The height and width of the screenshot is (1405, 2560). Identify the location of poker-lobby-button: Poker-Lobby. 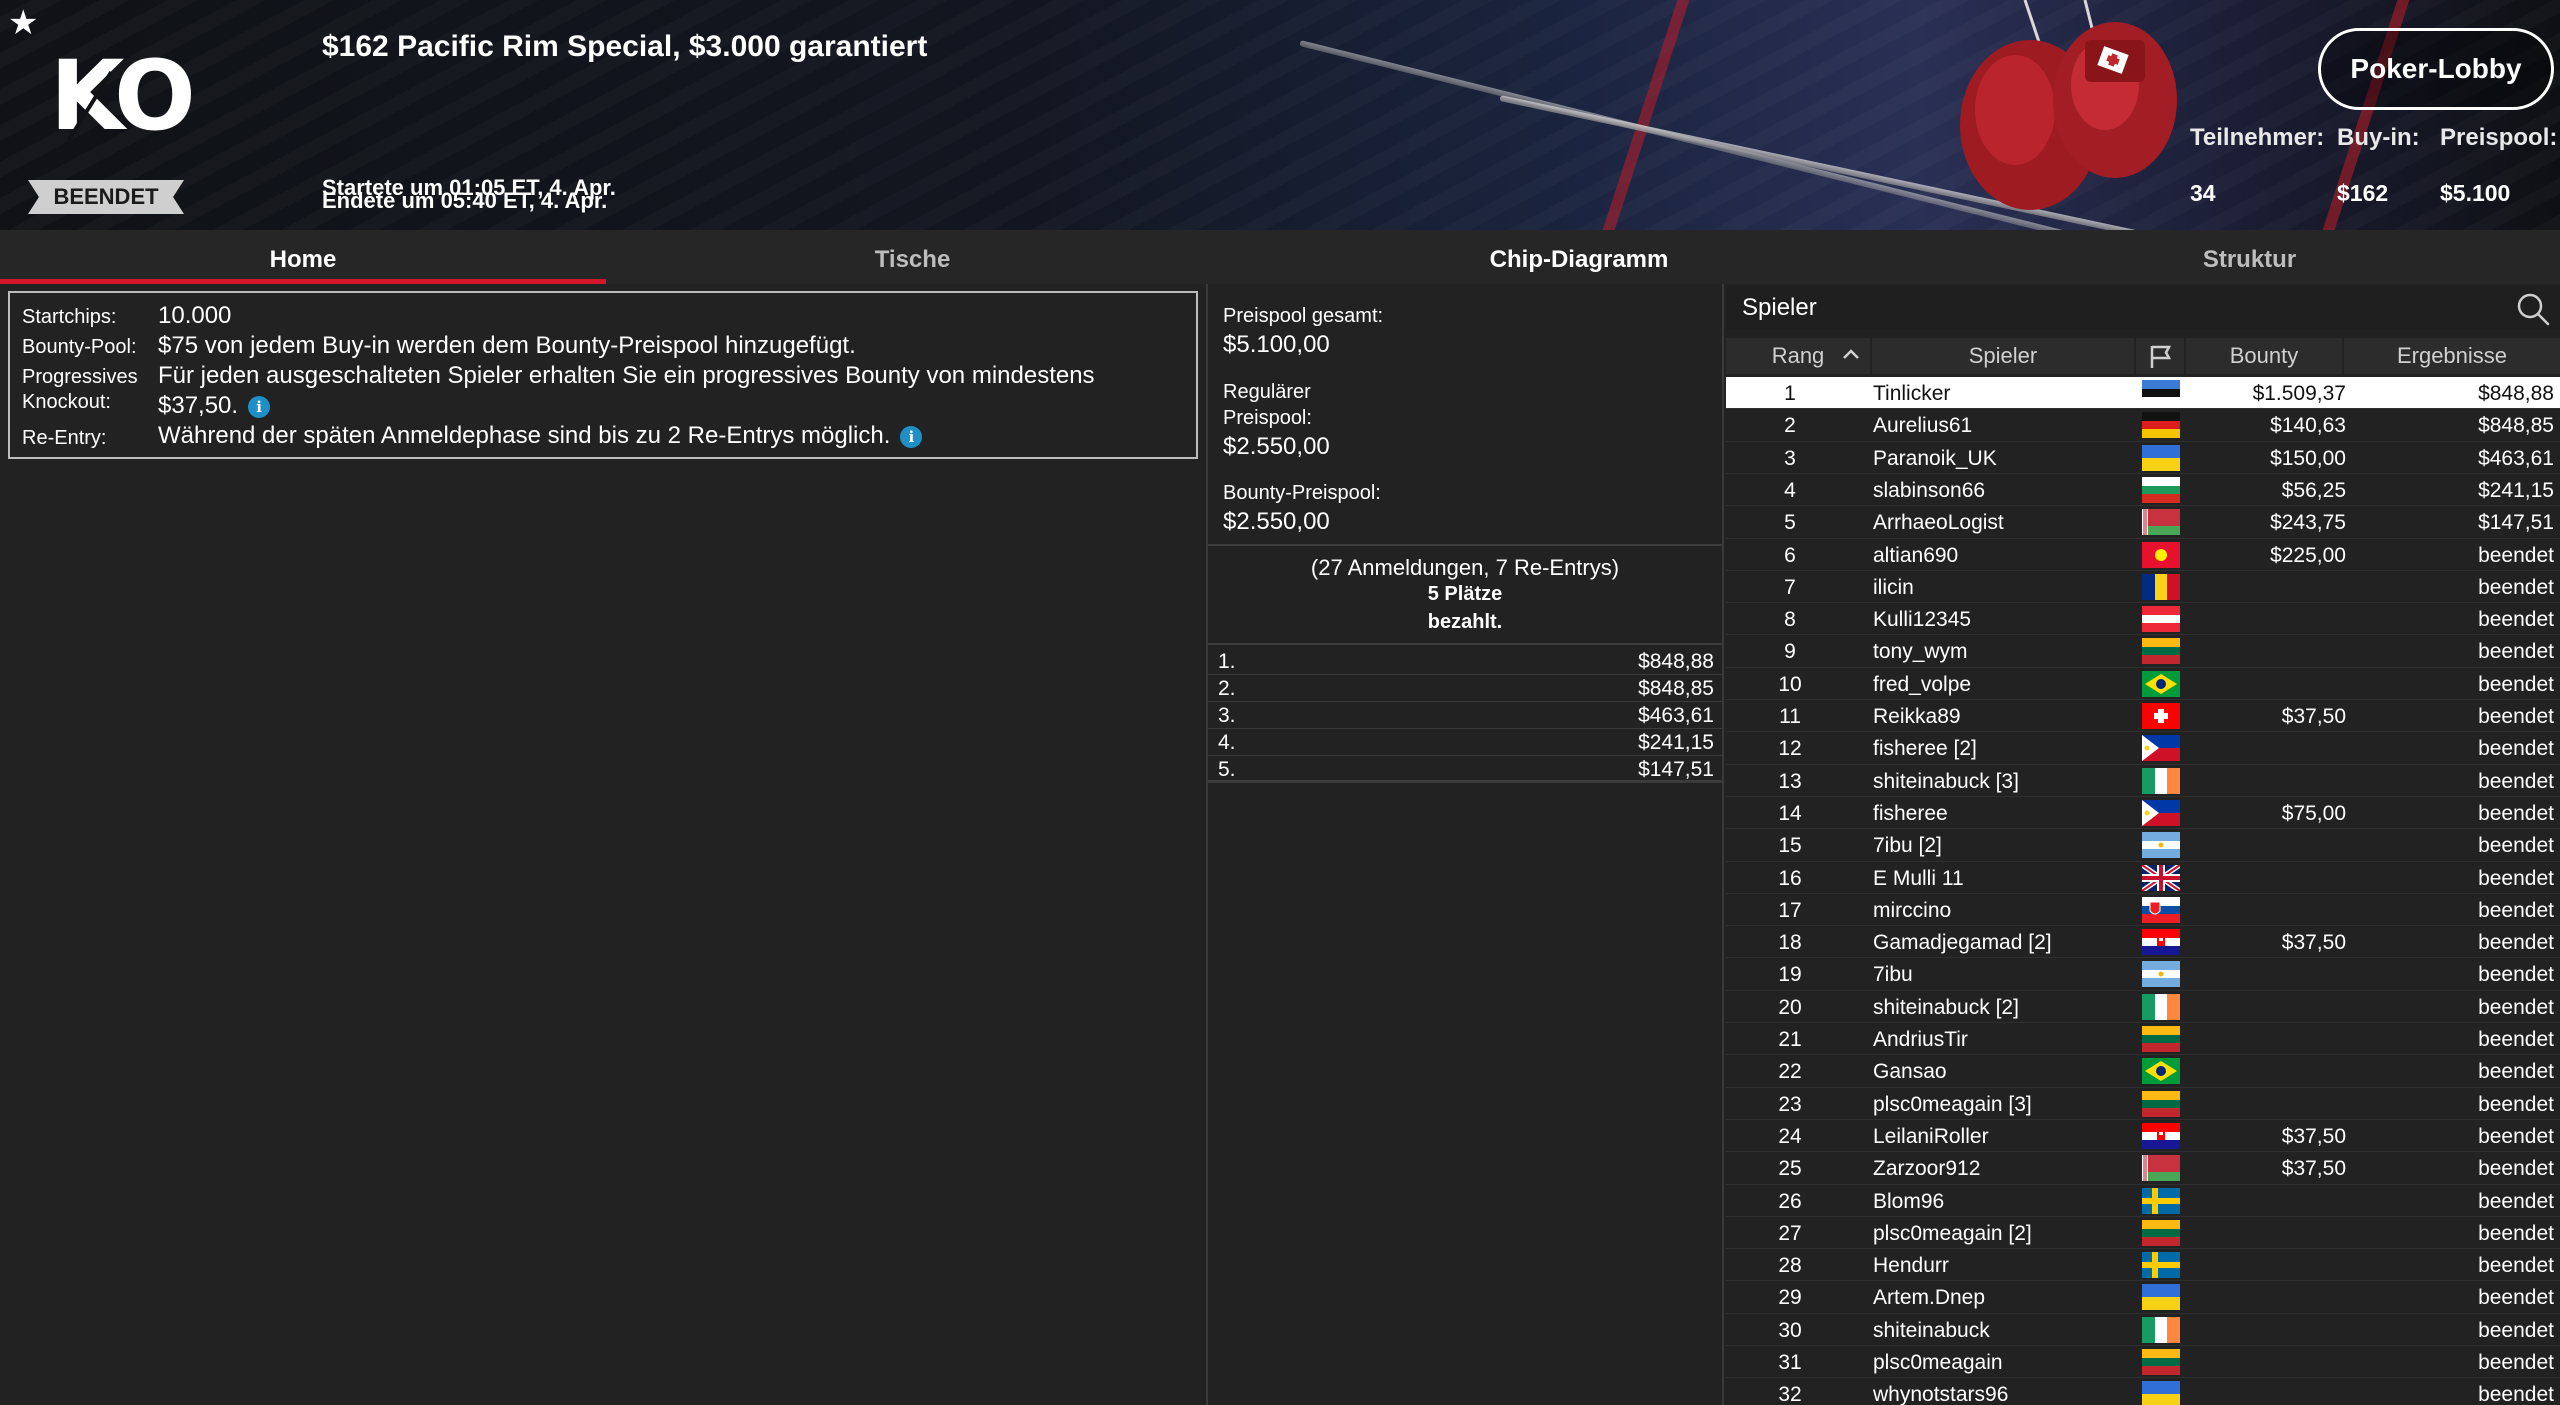
(2436, 69).